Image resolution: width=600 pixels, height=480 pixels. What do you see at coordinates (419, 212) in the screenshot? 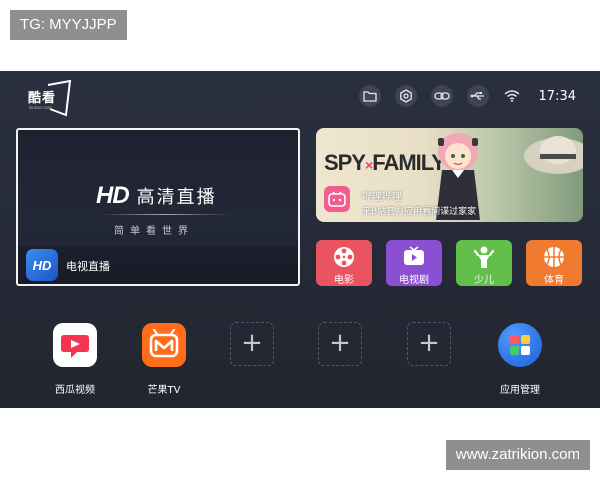
I see `banner-description: 来B站官方应用看间谍过家家` at bounding box center [419, 212].